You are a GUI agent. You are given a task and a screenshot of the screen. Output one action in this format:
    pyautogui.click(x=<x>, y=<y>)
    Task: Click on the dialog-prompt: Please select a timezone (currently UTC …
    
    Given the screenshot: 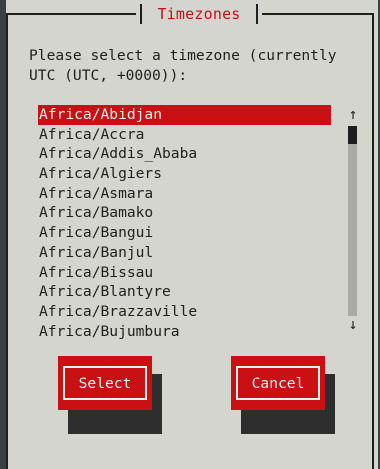 What is the action you would take?
    pyautogui.click(x=183, y=65)
    